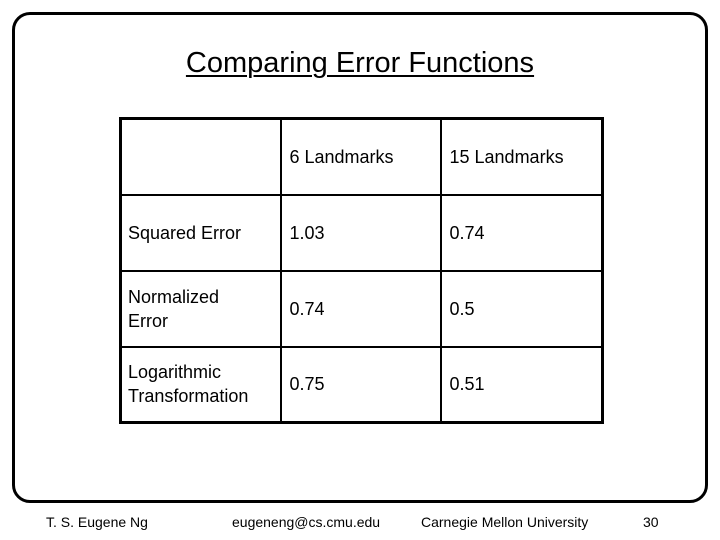  What do you see at coordinates (200, 232) in the screenshot?
I see `row-label-squared-error: Squared Error` at bounding box center [200, 232].